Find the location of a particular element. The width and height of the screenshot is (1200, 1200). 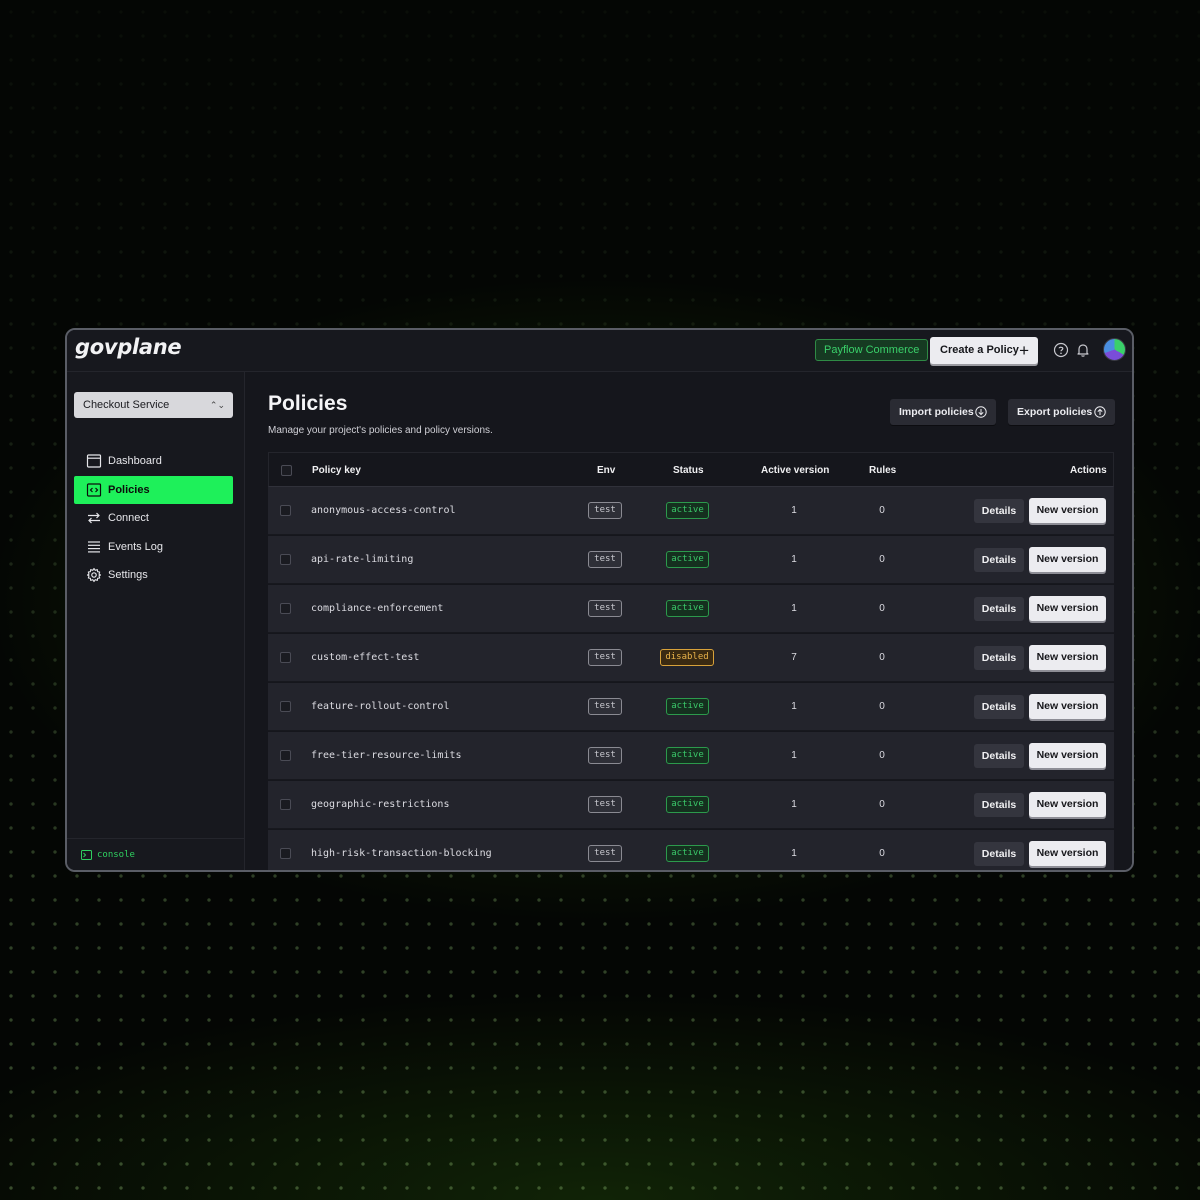

sidebar-item-events-log: Events Log is located at coordinates (153, 547).